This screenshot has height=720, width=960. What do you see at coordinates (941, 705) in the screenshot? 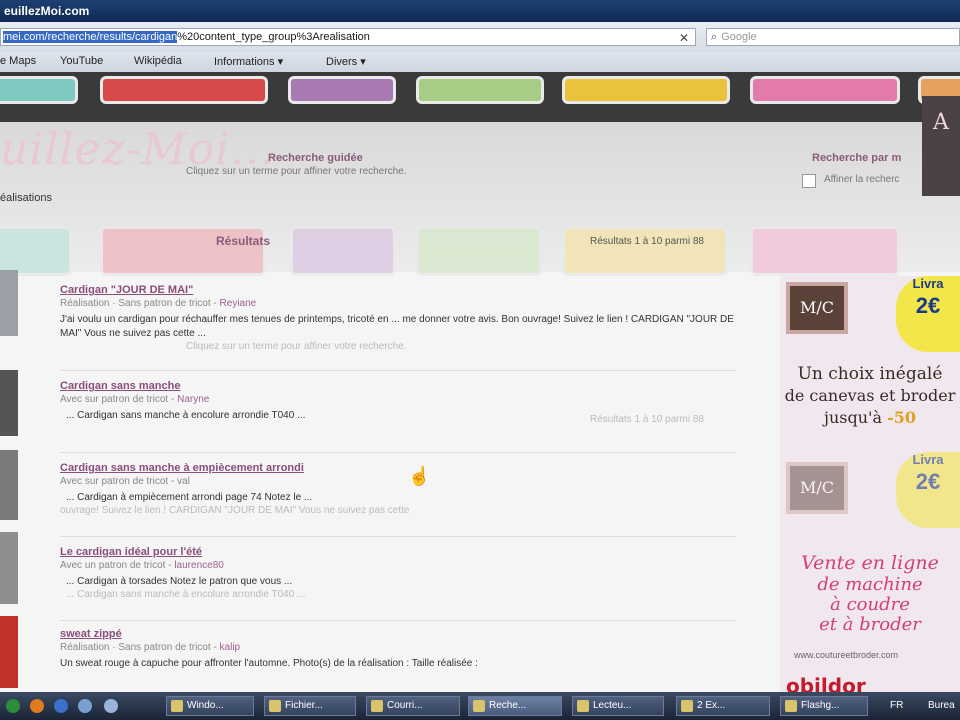
I see `desktop-toolbar-label: Burea` at bounding box center [941, 705].